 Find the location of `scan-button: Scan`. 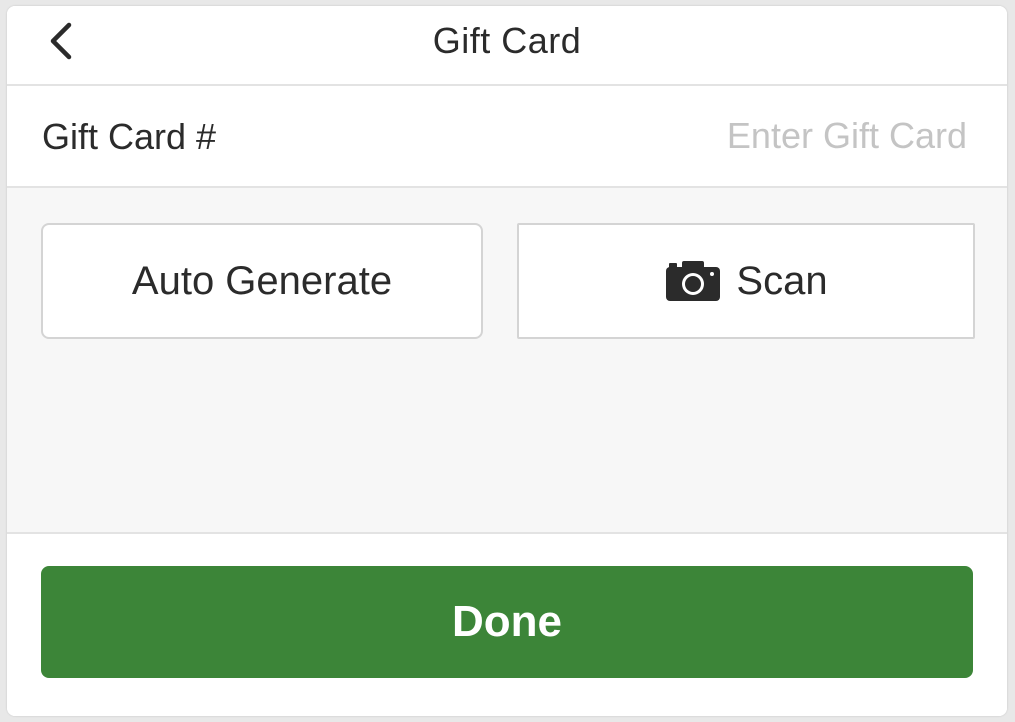

scan-button: Scan is located at coordinates (746, 281).